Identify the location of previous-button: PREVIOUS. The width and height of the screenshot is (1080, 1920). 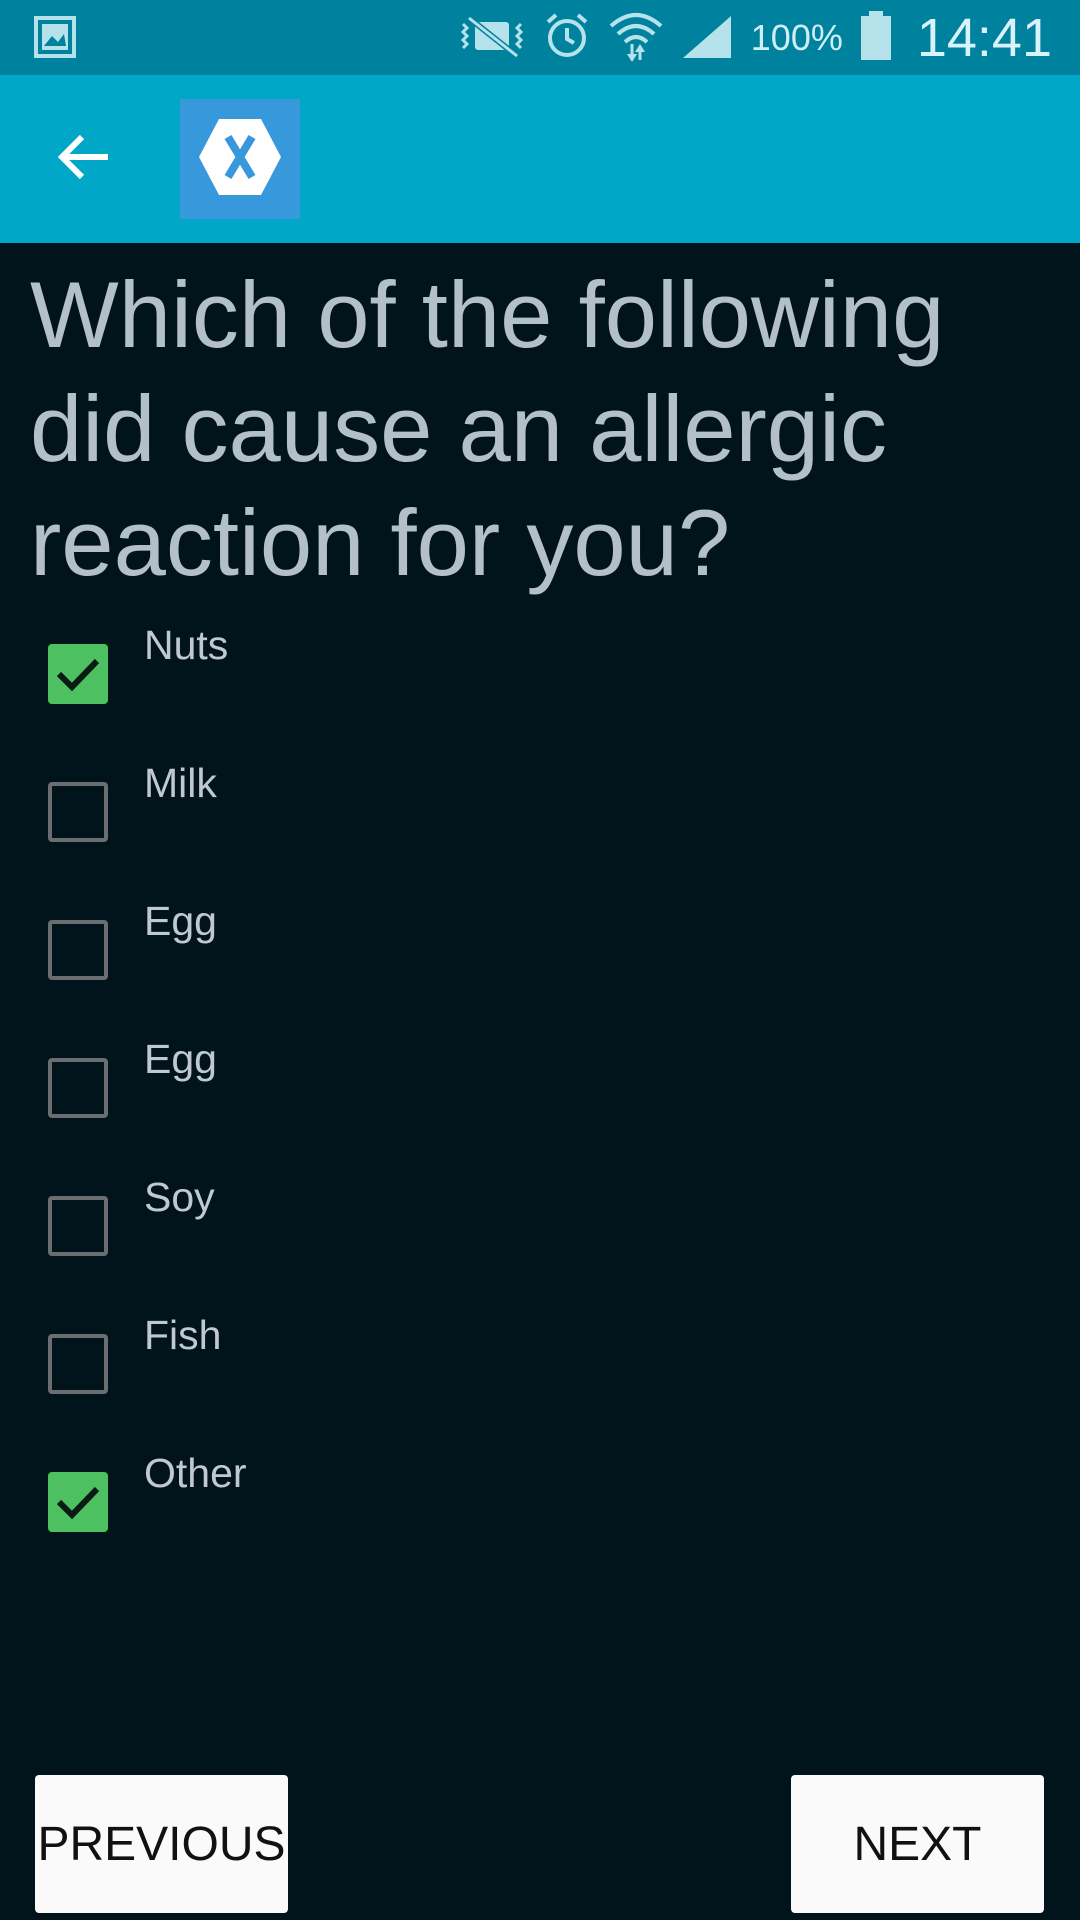
(161, 1844).